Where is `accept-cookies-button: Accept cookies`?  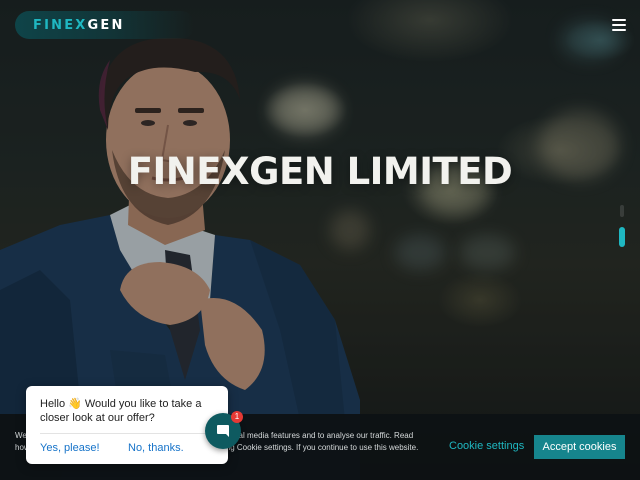 accept-cookies-button: Accept cookies is located at coordinates (579, 447).